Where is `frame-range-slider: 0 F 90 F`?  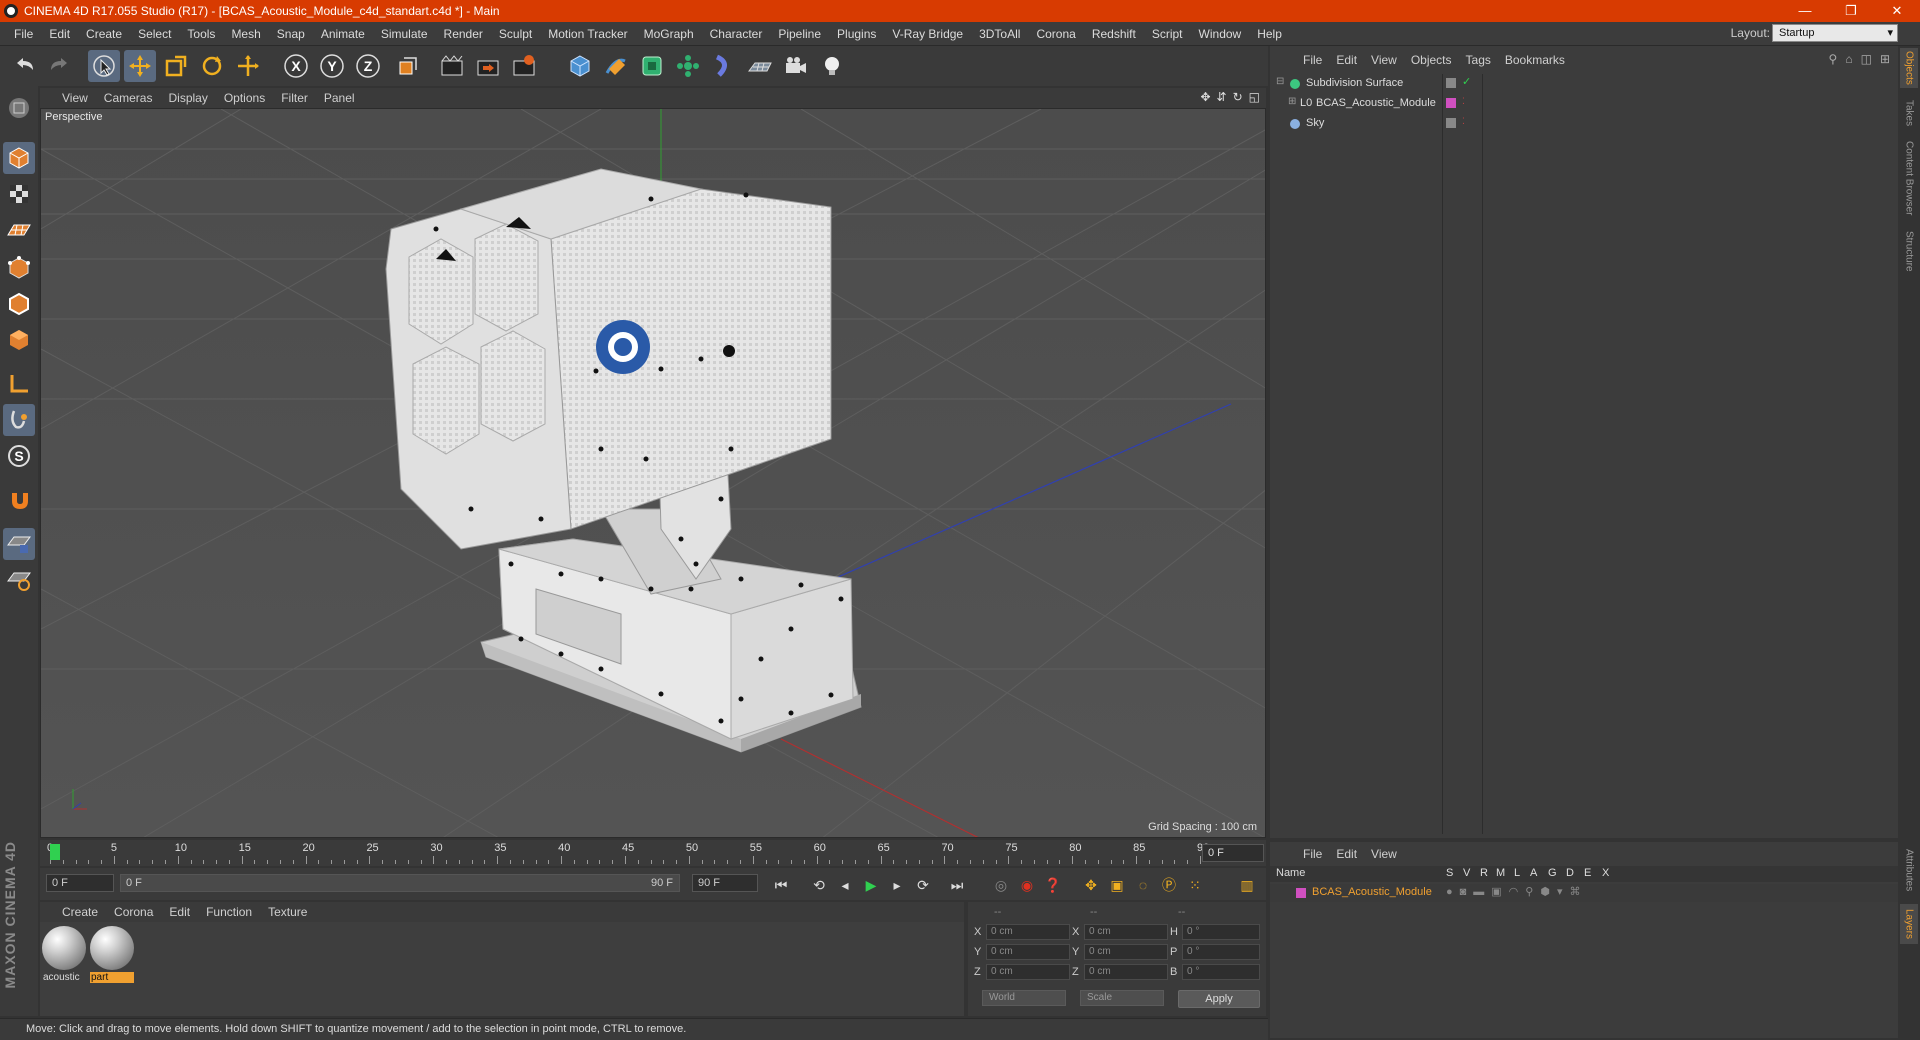 frame-range-slider: 0 F 90 F is located at coordinates (400, 883).